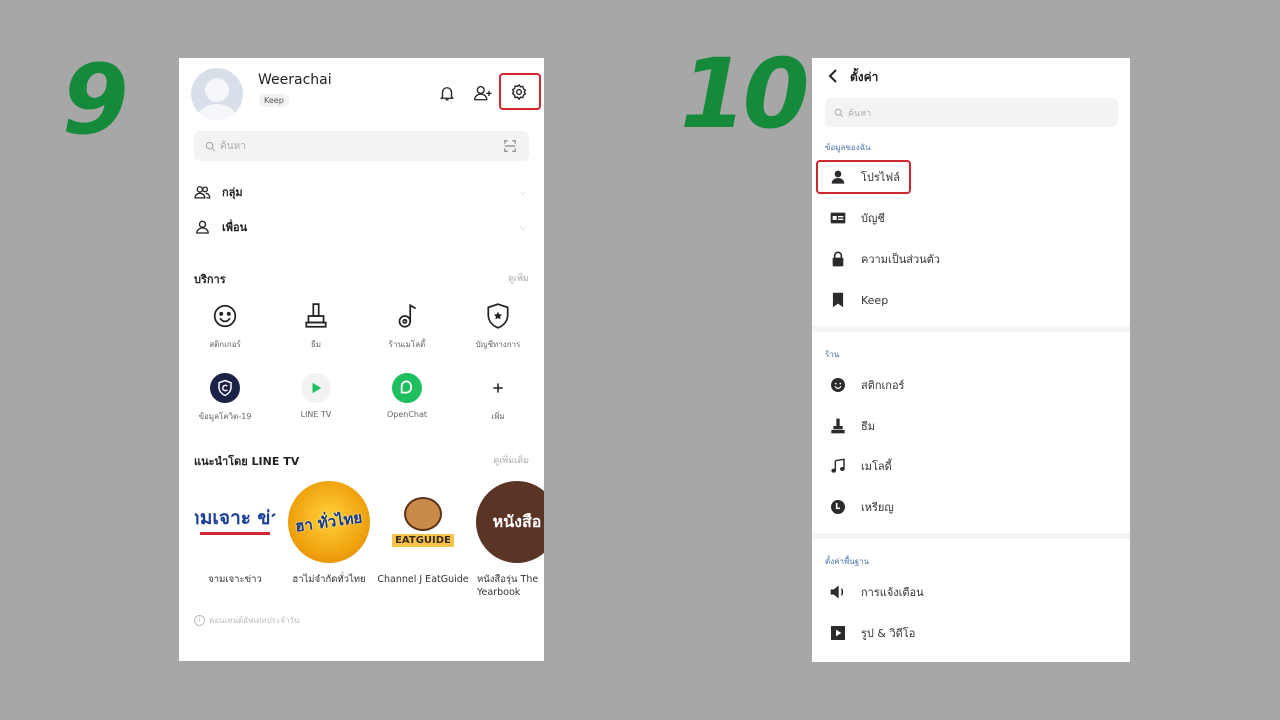 The height and width of the screenshot is (720, 1280). I want to click on settings-item-coin: เหรียญ, so click(971, 507).